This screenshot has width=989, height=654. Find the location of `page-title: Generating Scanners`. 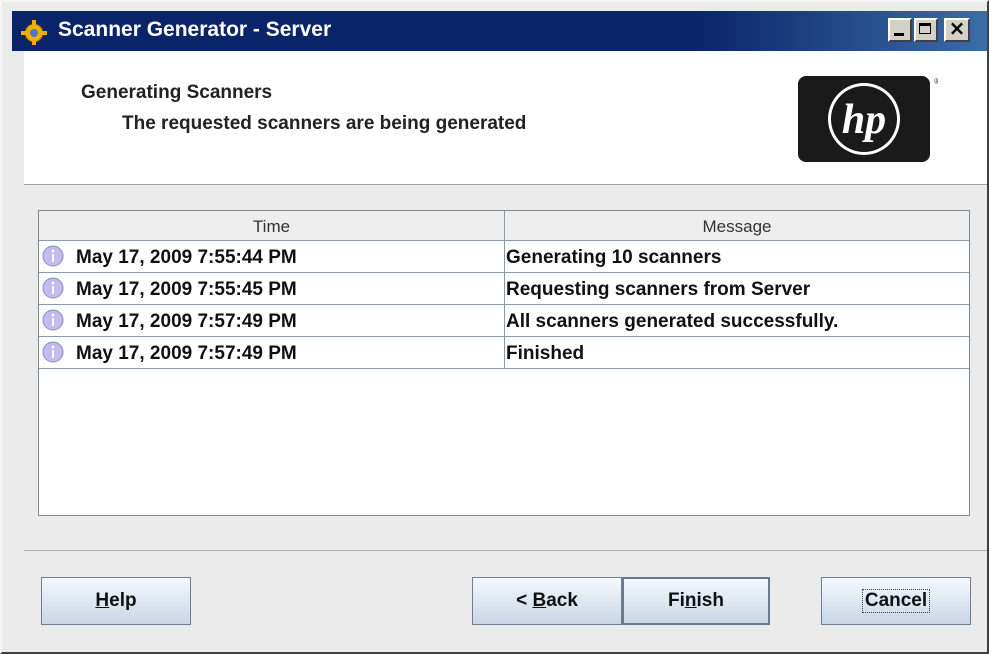

page-title: Generating Scanners is located at coordinates (177, 92).